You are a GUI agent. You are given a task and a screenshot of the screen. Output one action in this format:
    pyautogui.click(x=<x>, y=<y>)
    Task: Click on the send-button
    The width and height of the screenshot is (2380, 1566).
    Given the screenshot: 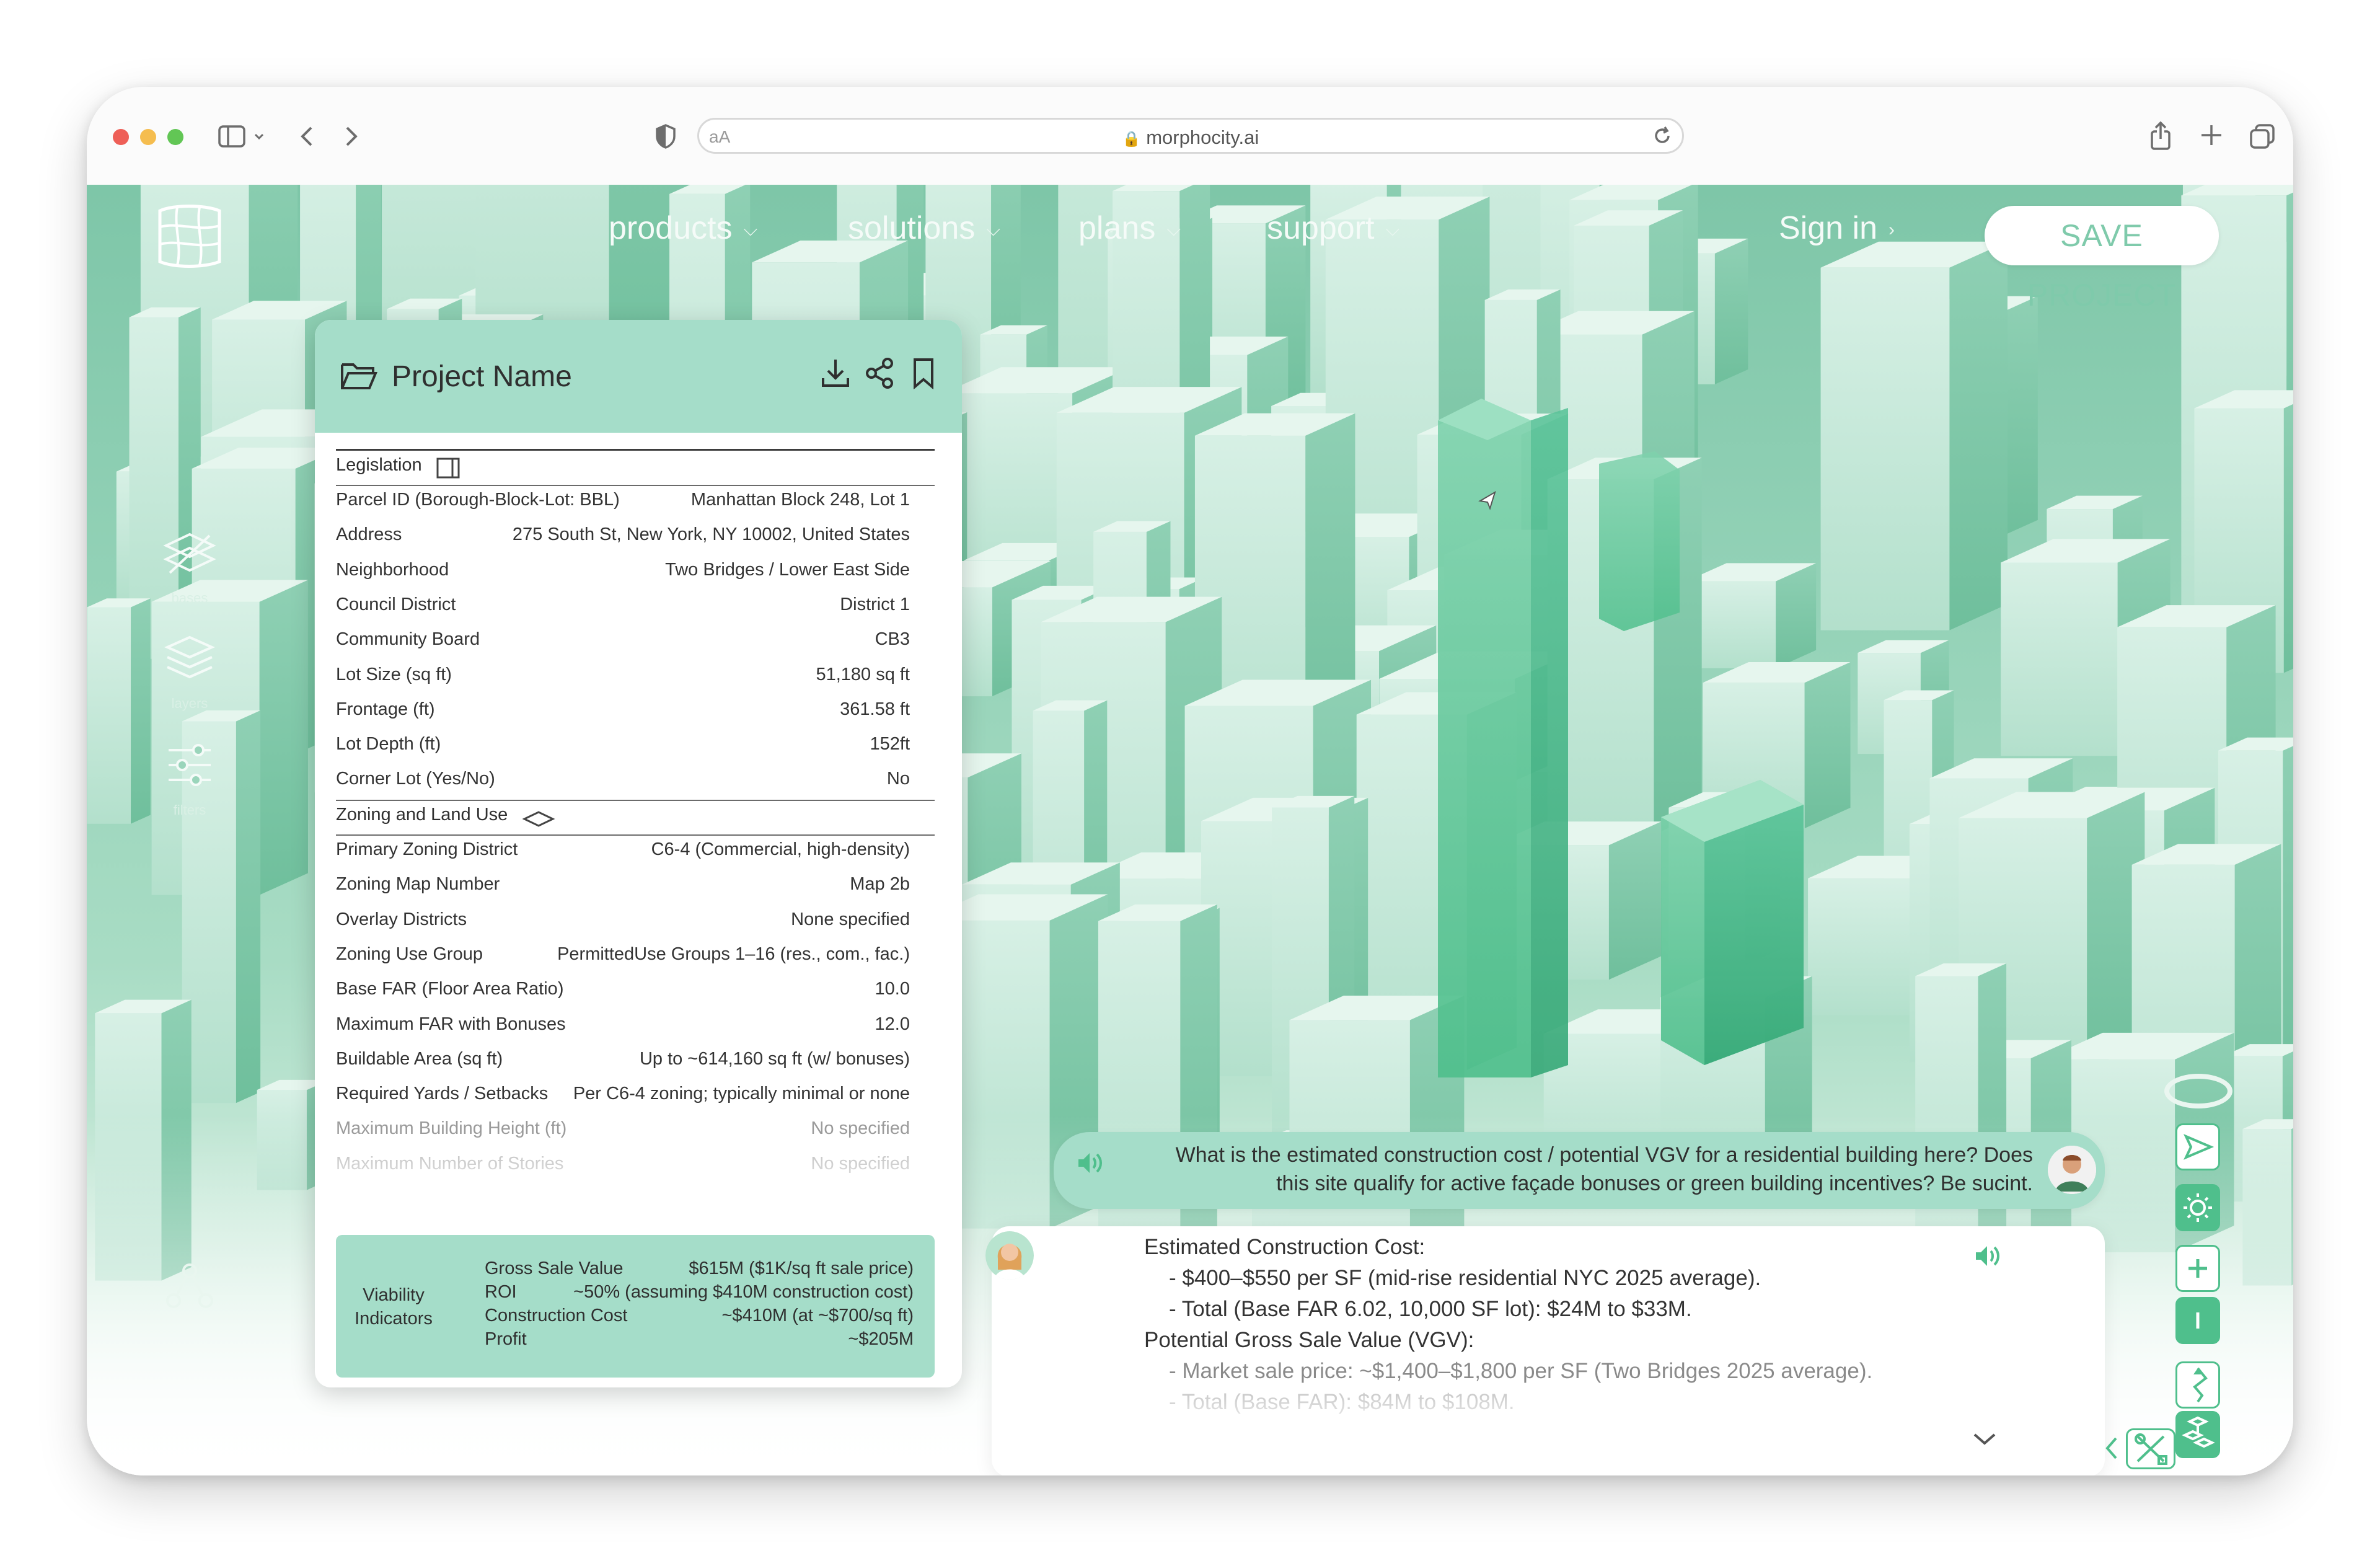 What is the action you would take?
    pyautogui.click(x=2197, y=1146)
    